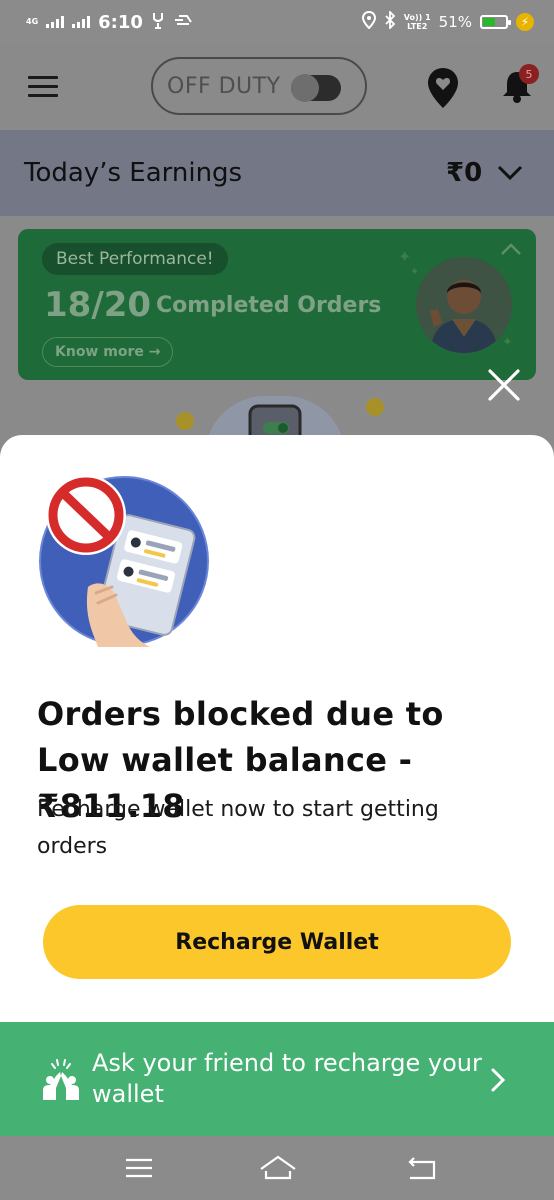 This screenshot has width=554, height=1200. Describe the element at coordinates (464, 173) in the screenshot. I see `earnings-value: ₹0` at that location.